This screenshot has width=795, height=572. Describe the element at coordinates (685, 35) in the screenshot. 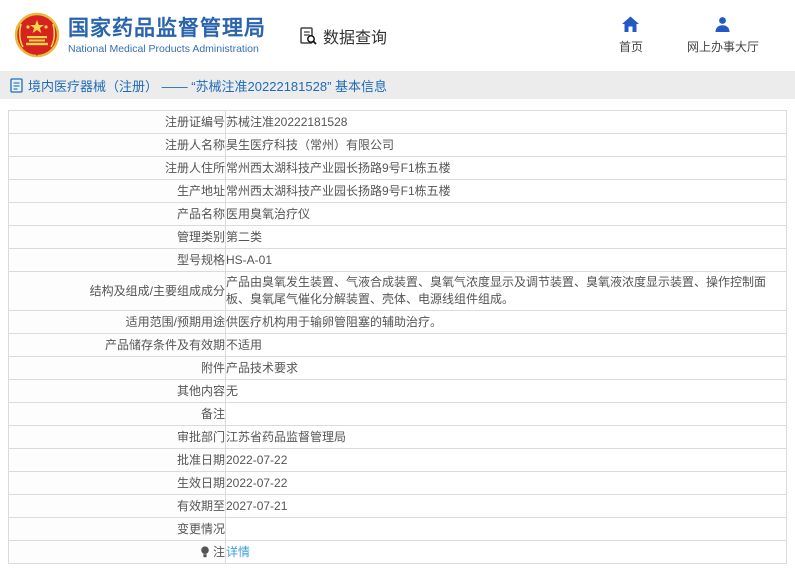

I see `header-nav: 首页 网上办事大厅` at that location.